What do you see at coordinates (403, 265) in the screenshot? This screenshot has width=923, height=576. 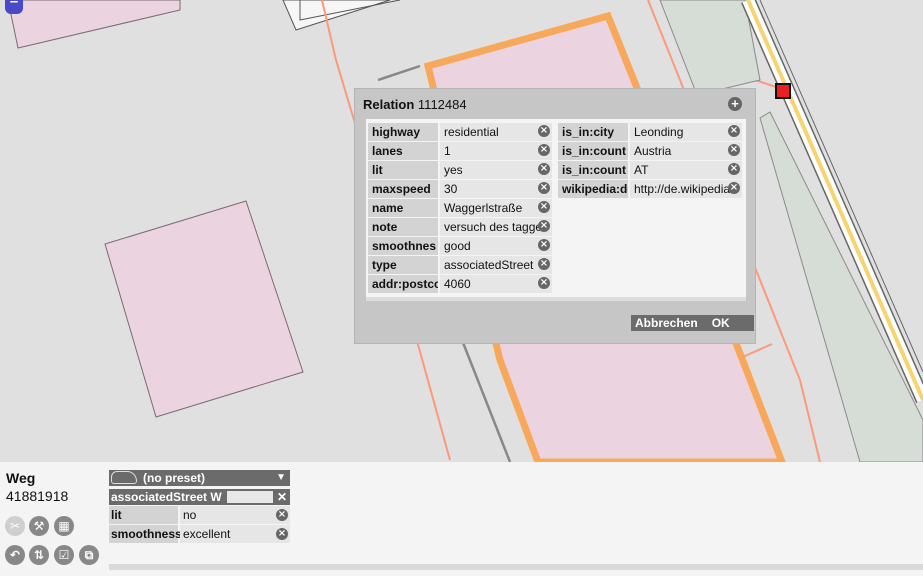 I see `tag-key: type` at bounding box center [403, 265].